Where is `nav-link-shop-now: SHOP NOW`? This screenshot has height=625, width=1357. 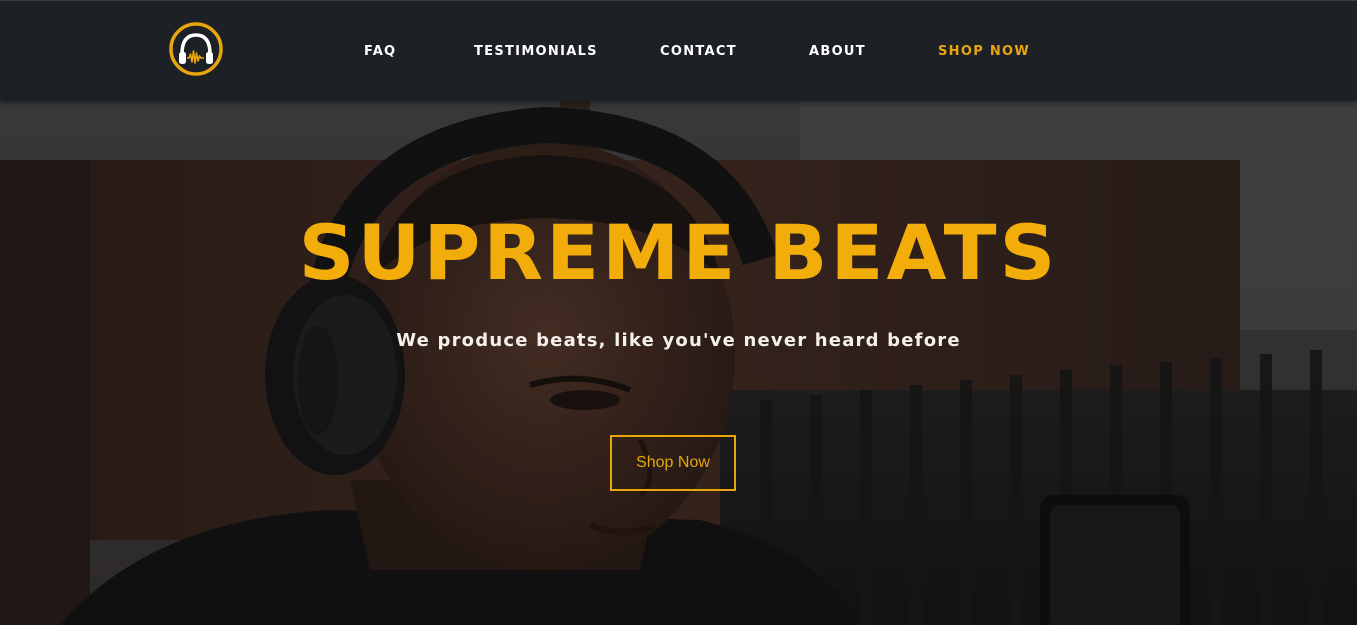 nav-link-shop-now: SHOP NOW is located at coordinates (984, 51).